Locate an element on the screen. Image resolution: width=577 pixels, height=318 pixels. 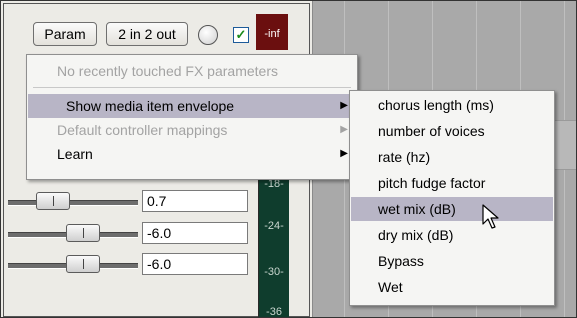
output-meter-readout: -inf is located at coordinates (272, 32).